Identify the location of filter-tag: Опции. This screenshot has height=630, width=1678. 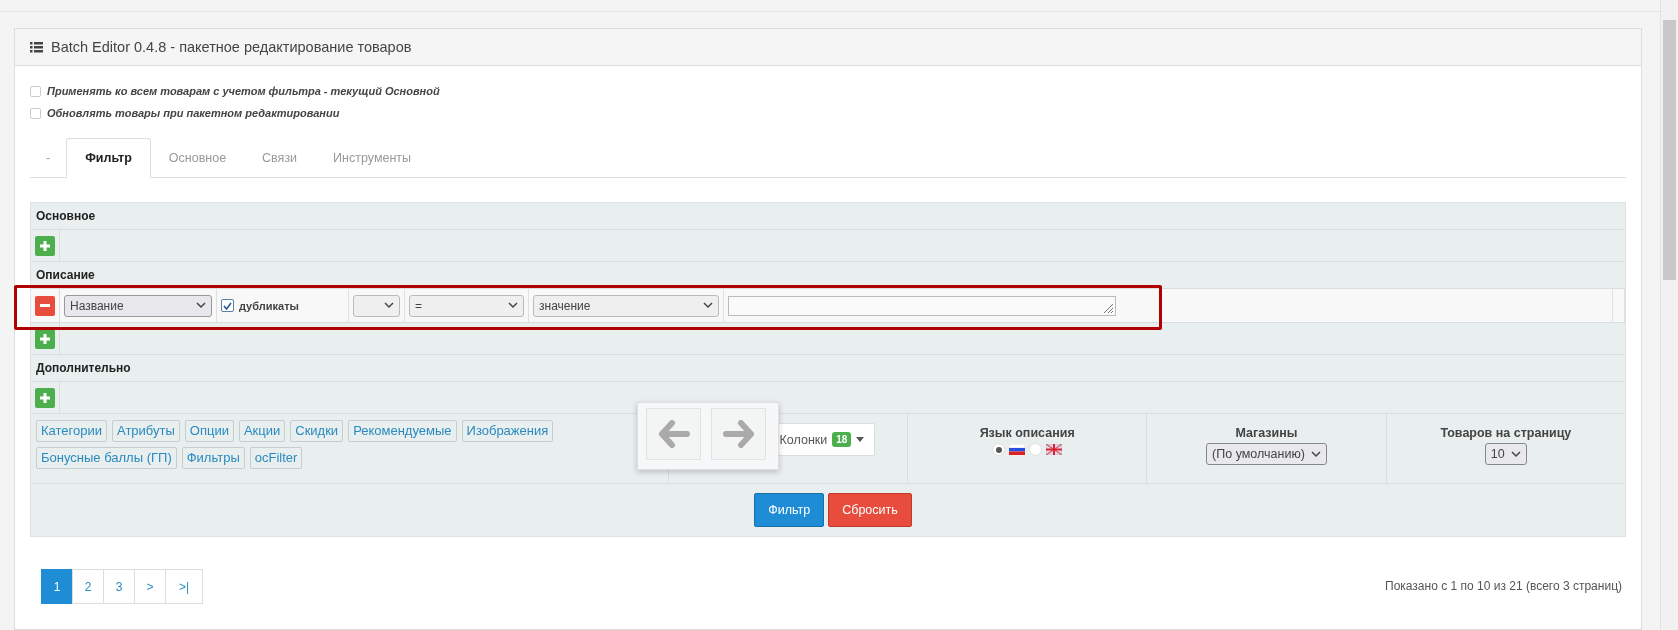
(209, 431).